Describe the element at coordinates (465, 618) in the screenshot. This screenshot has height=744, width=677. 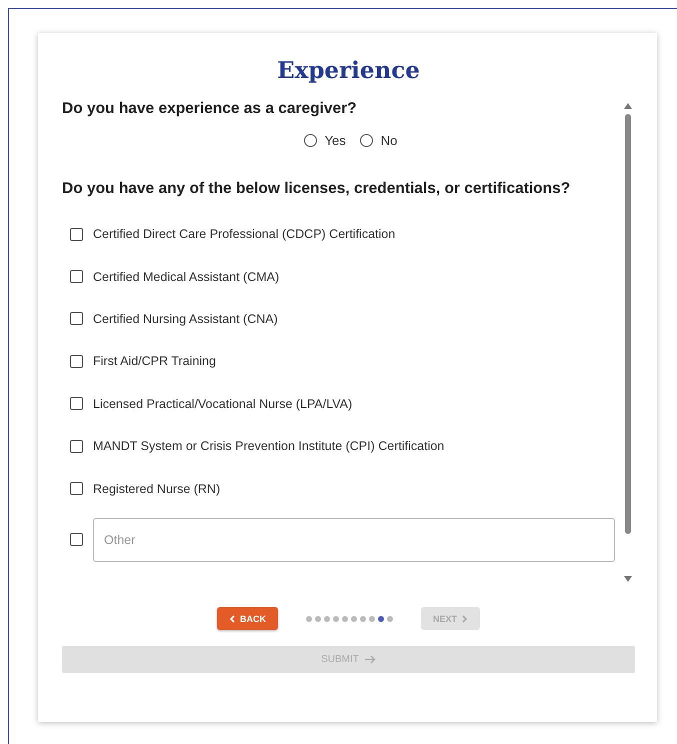
I see `chevron-right-icon` at that location.